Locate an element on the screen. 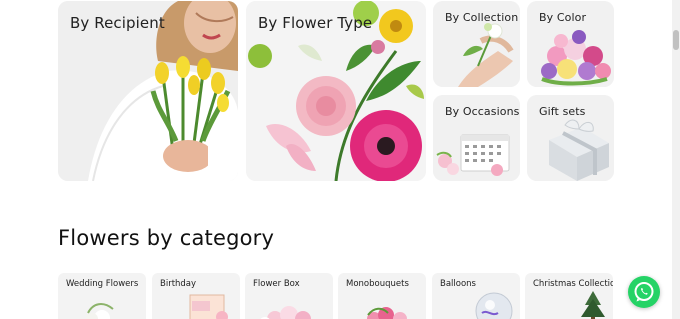 This screenshot has height=319, width=680. category-card-christmas-collection: Christmas Collection is located at coordinates (569, 296).